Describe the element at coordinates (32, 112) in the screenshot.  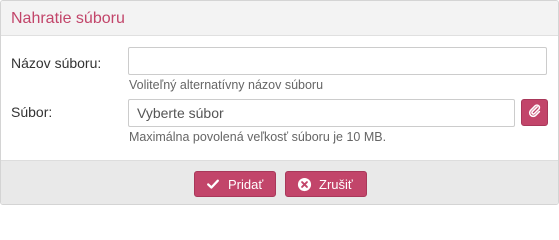
I see `file-label: Súbor:` at that location.